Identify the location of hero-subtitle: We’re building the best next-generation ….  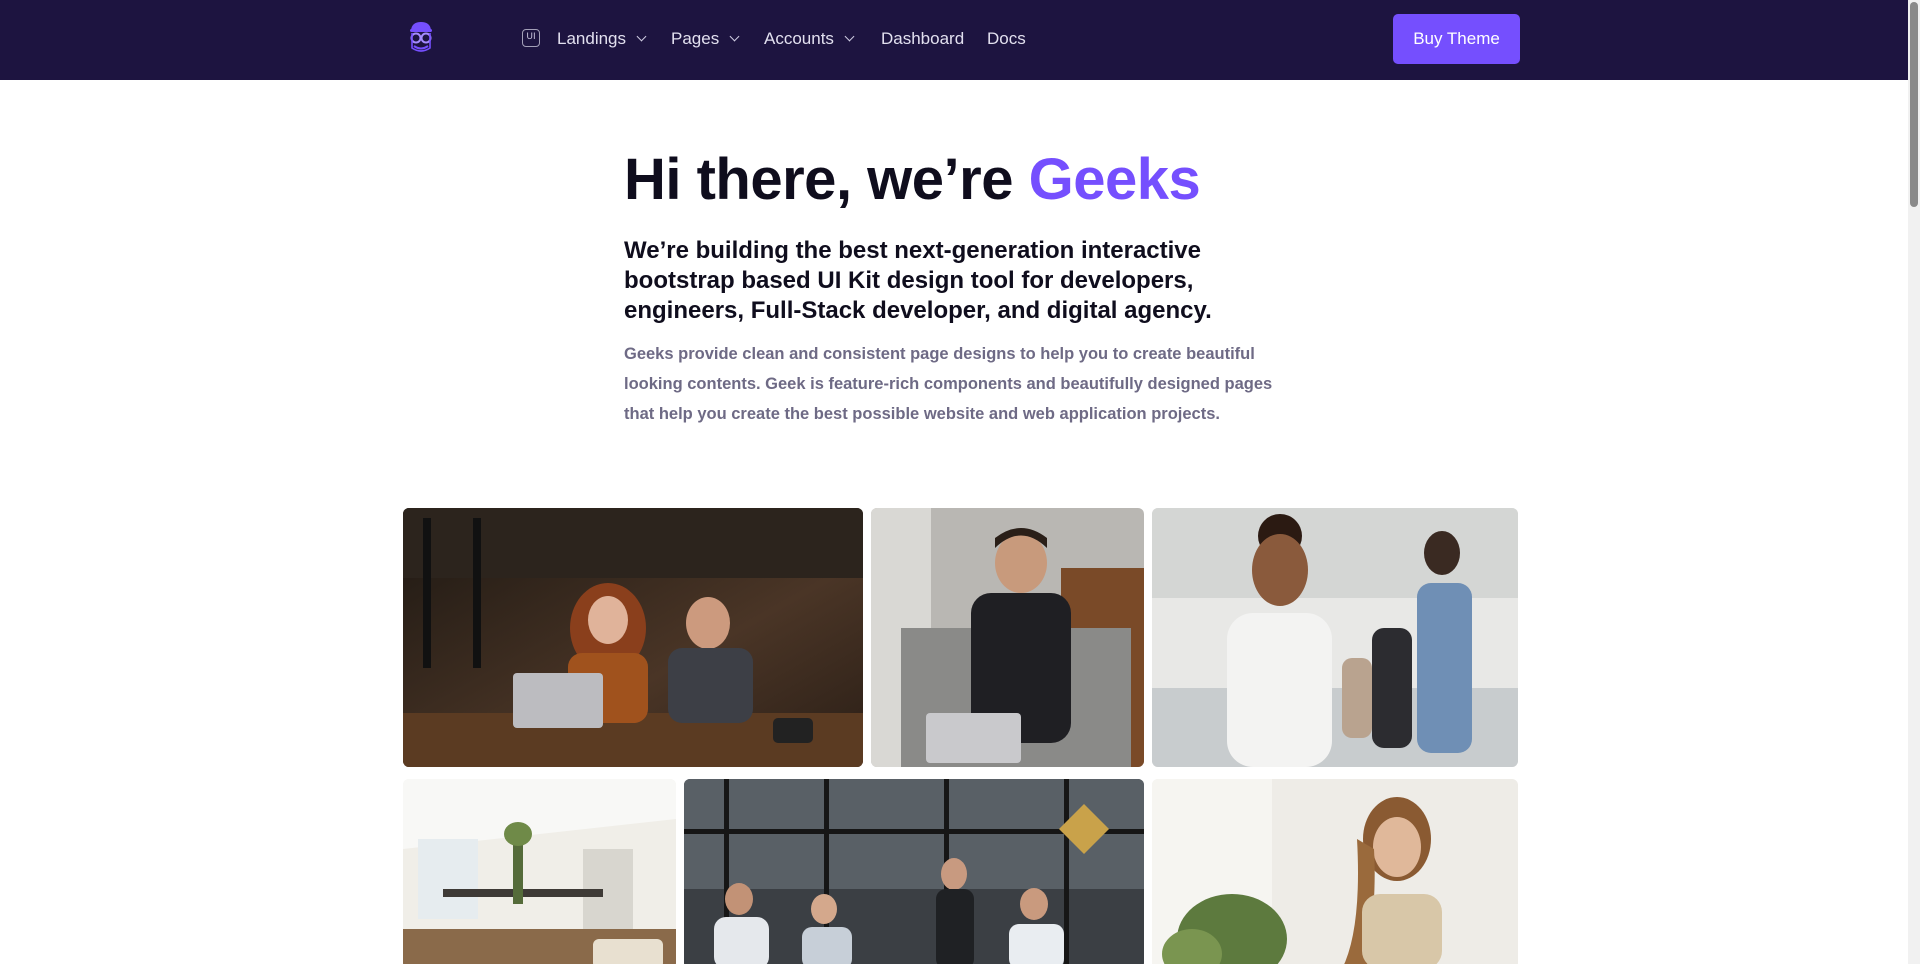
(918, 280).